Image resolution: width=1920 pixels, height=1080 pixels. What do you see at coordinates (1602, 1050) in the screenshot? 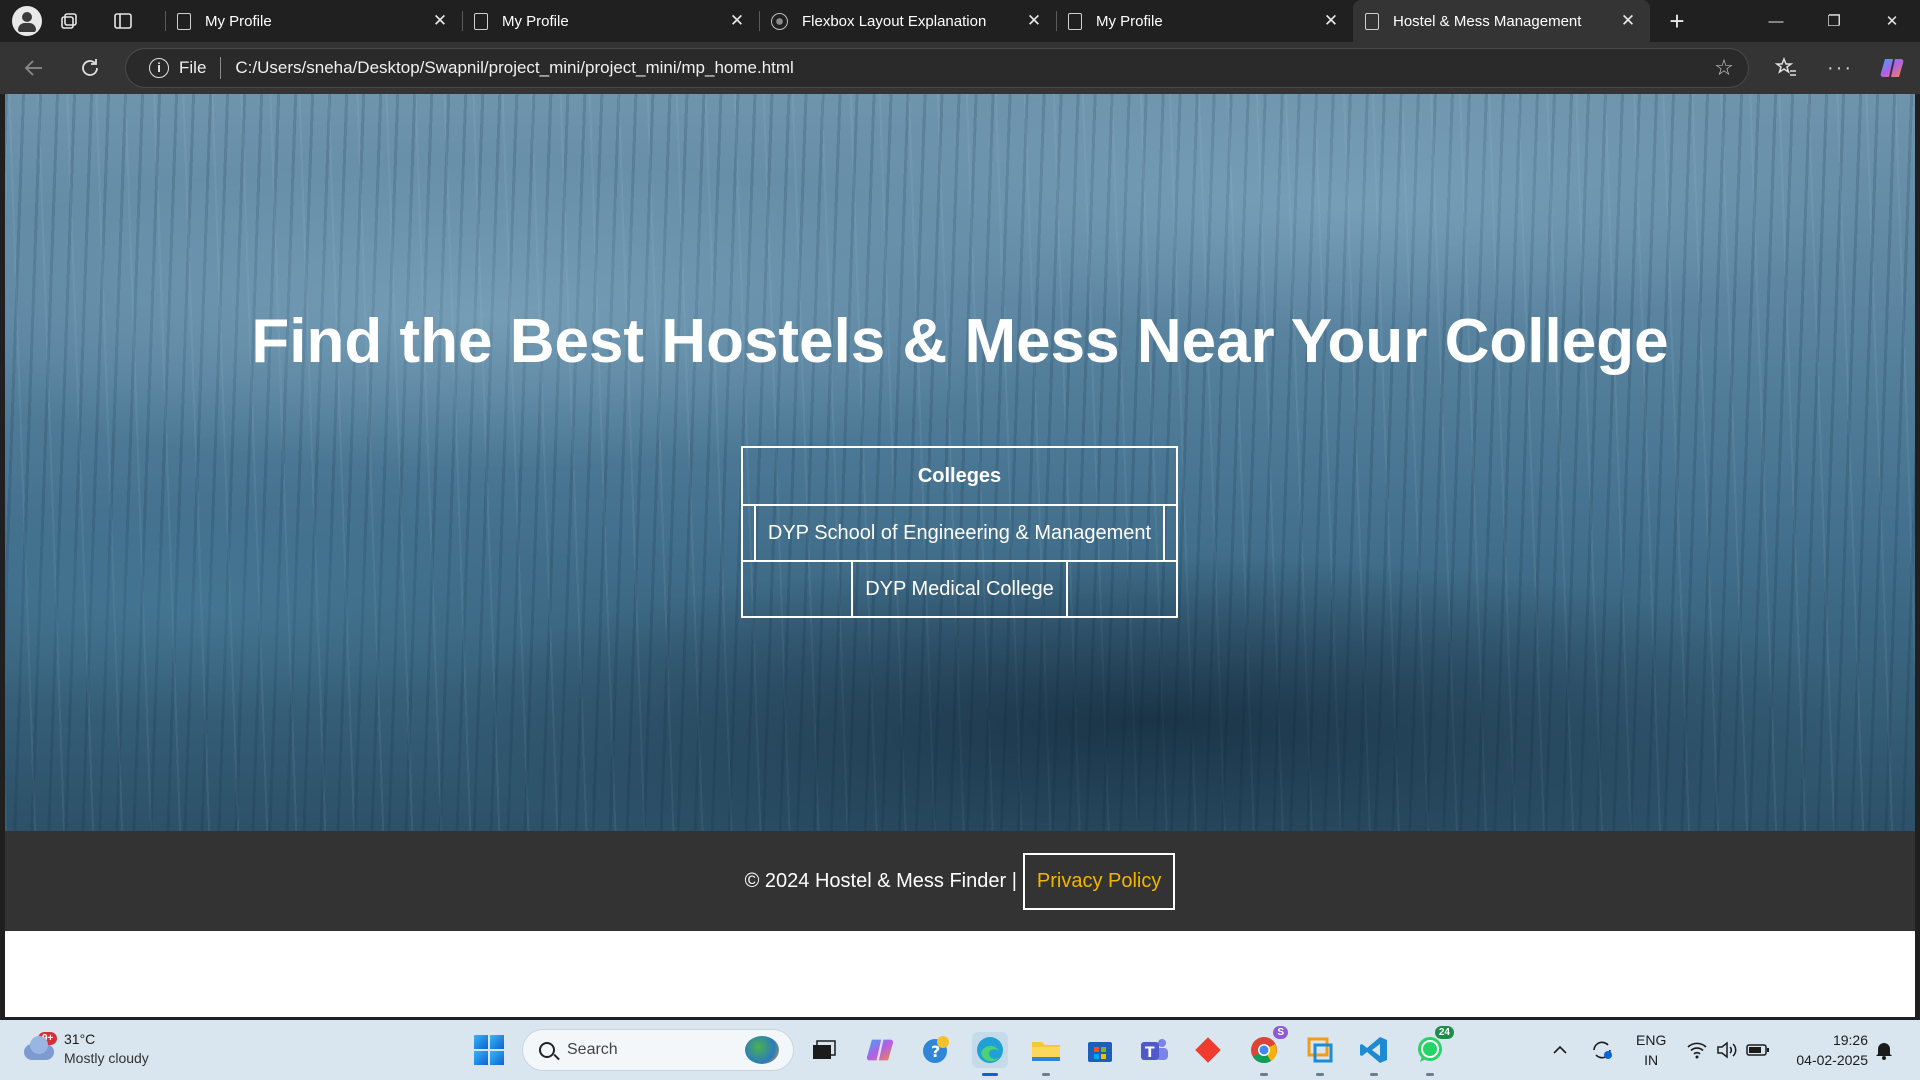
I see `sync-icon` at bounding box center [1602, 1050].